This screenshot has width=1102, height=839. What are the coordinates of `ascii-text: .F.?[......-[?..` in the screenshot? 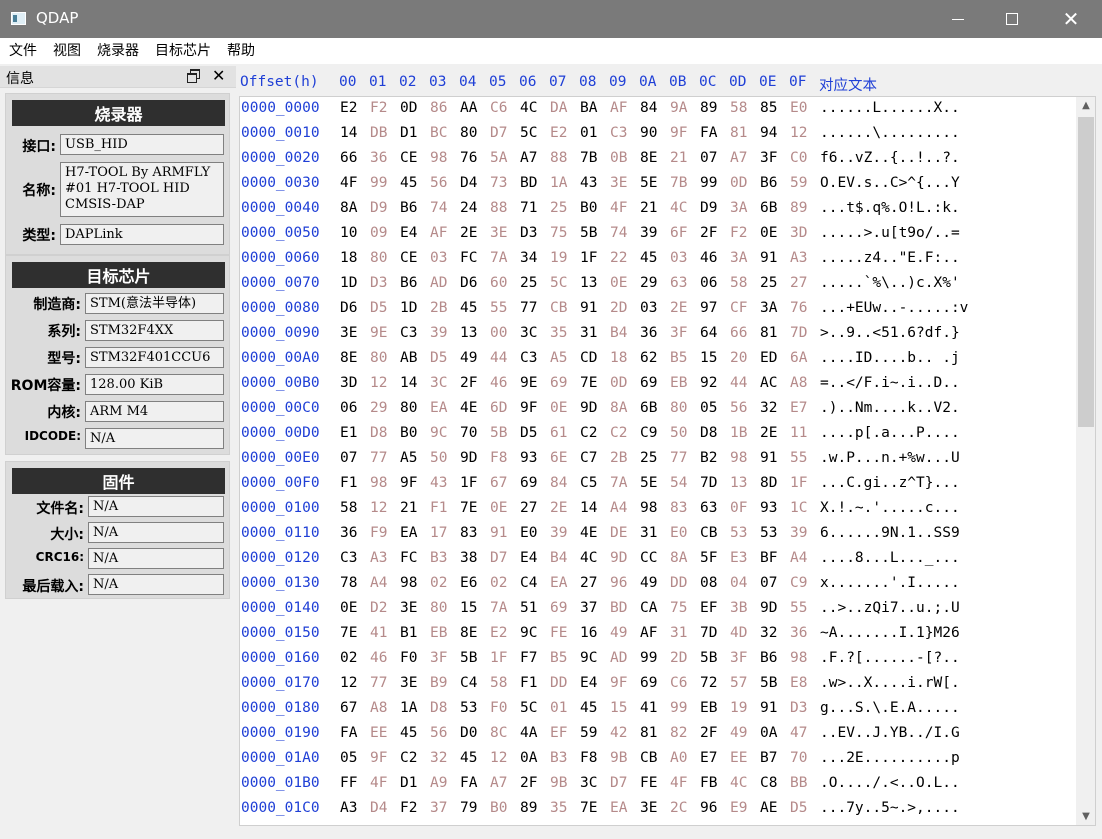 It's located at (890, 658).